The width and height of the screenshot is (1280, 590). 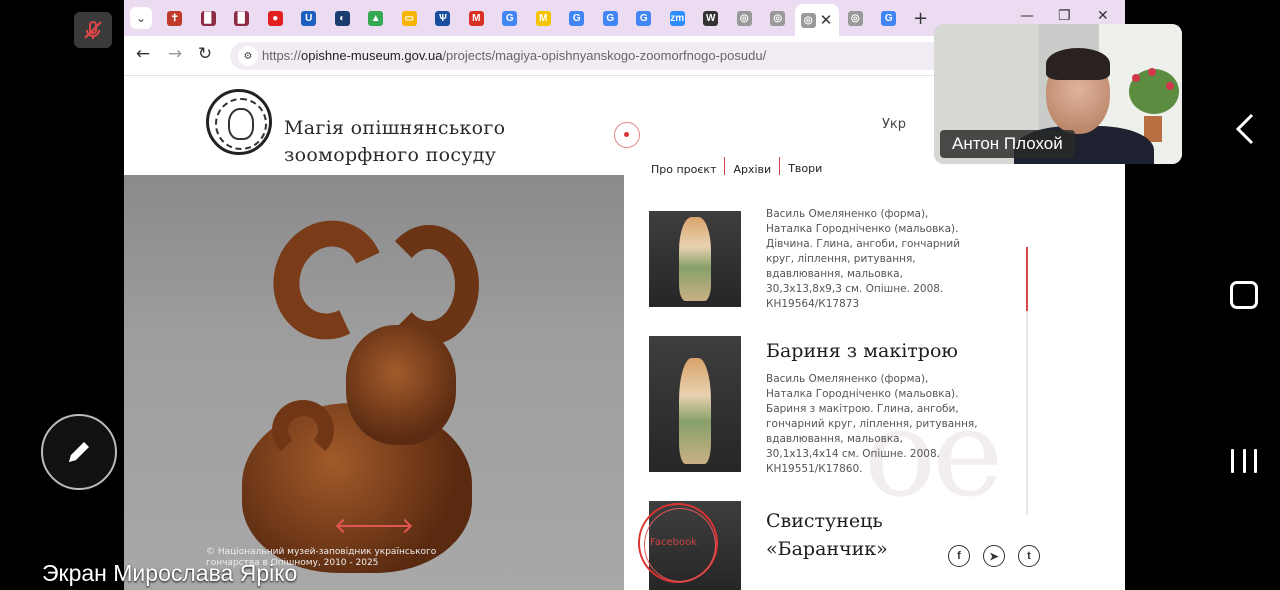 I want to click on site-title: Магія опішнянського зооморфного посуду, so click(x=394, y=142).